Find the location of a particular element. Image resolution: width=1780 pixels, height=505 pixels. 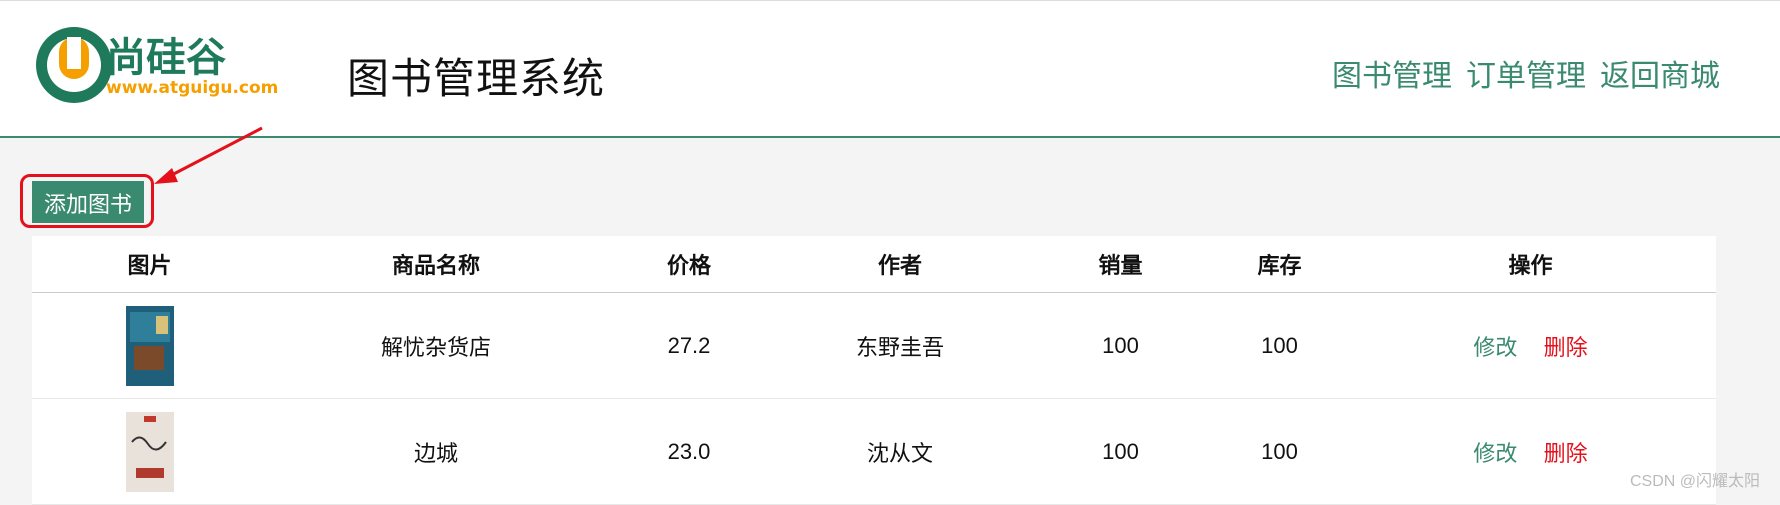

column-header-name: 商品名称 is located at coordinates (436, 264).